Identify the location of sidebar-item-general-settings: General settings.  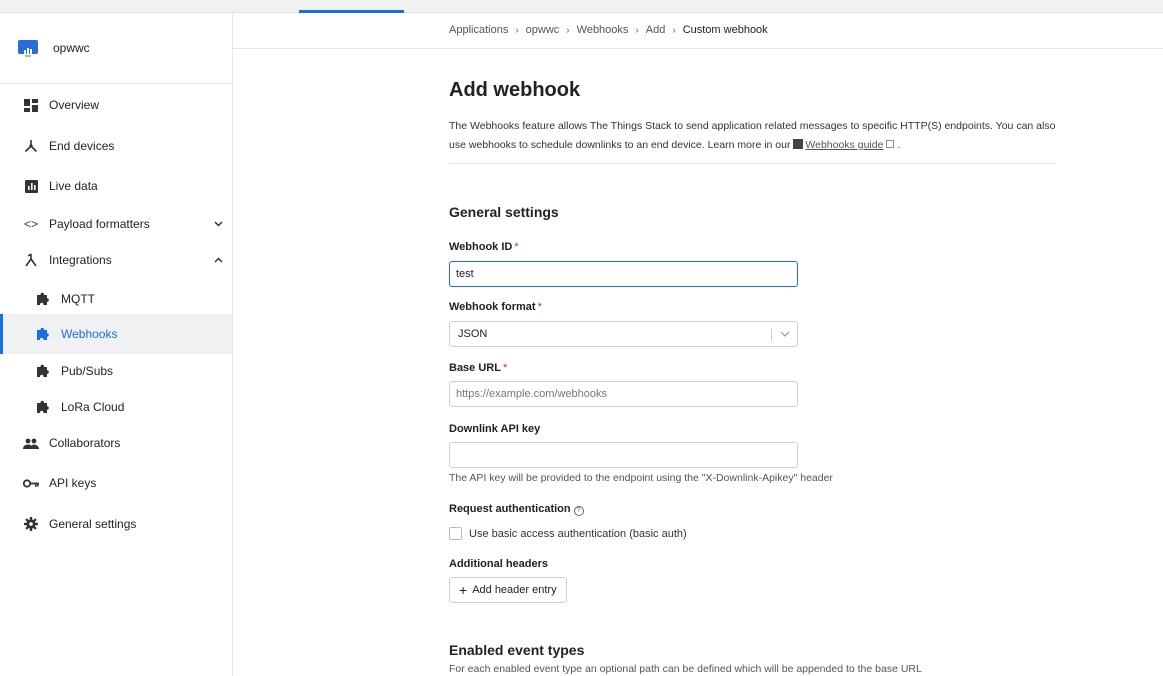
(116, 524).